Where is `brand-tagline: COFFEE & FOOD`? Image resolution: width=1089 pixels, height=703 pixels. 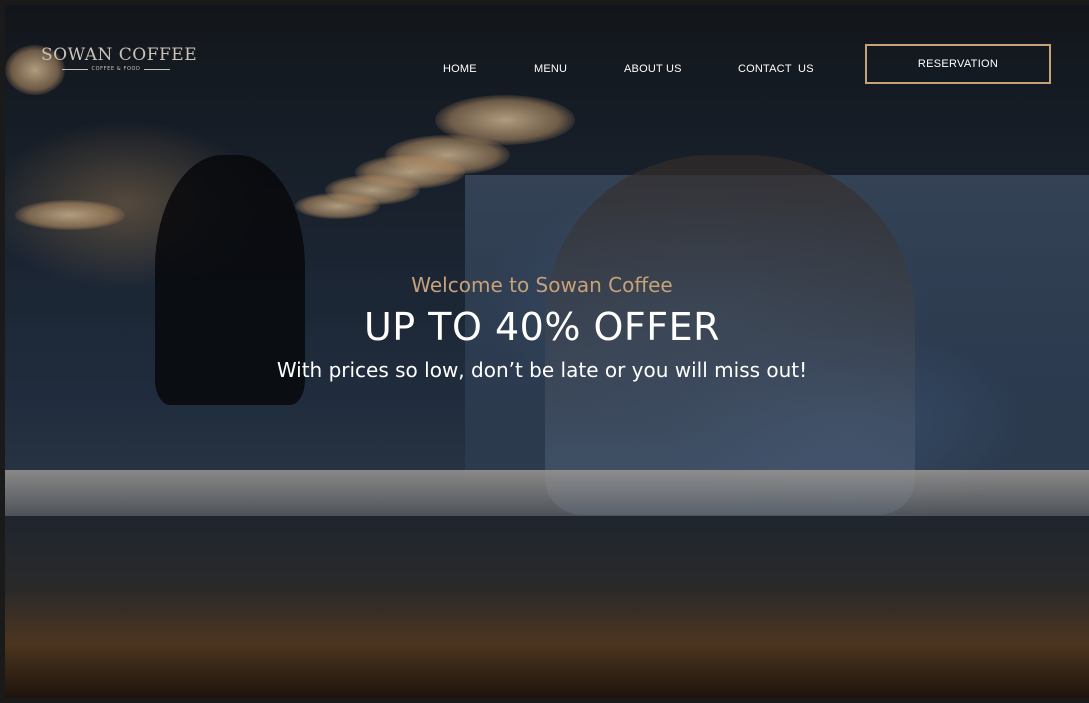
brand-tagline: COFFEE & FOOD is located at coordinates (116, 69).